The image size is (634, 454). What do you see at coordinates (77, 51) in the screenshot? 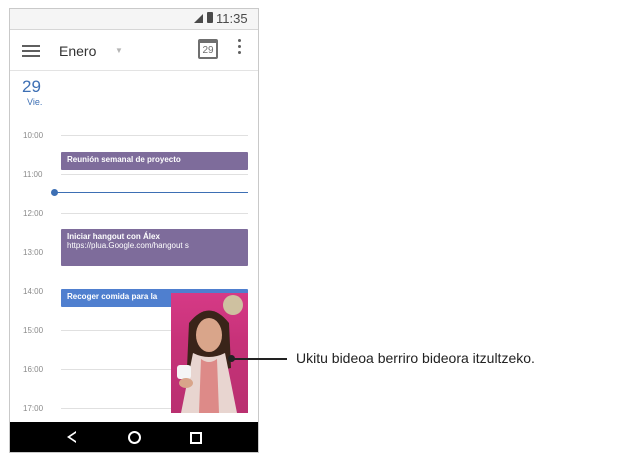
I see `month-title: Enero` at bounding box center [77, 51].